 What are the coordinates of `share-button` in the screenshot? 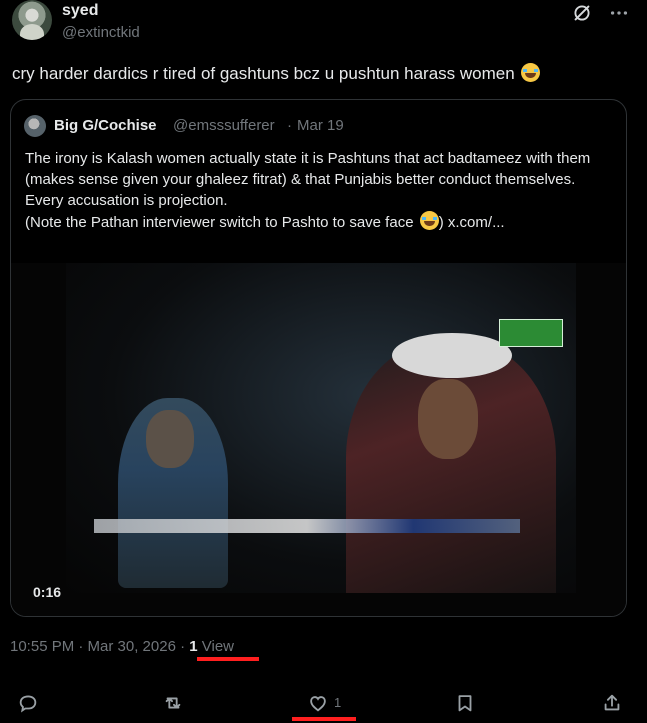 It's located at (612, 703).